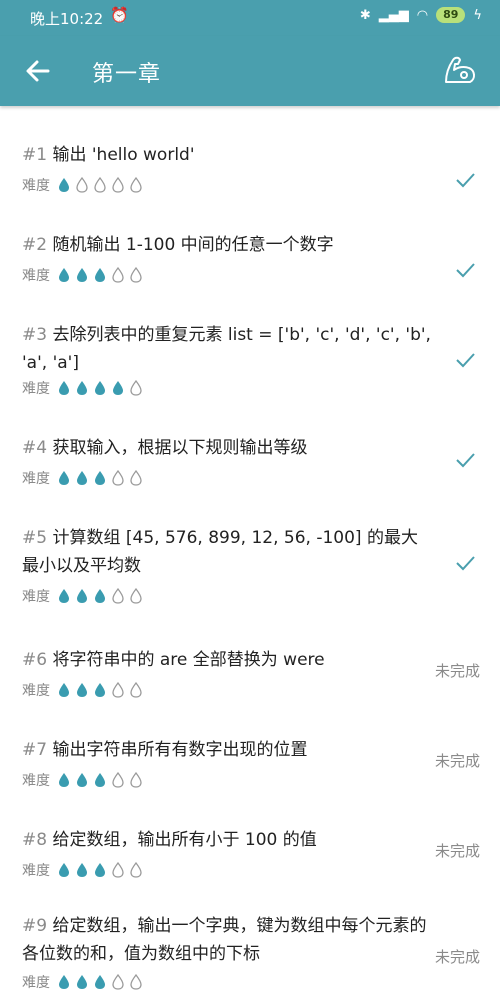  What do you see at coordinates (227, 750) in the screenshot?
I see `question-title: #7 输出字符串所有有数字出现的位置` at bounding box center [227, 750].